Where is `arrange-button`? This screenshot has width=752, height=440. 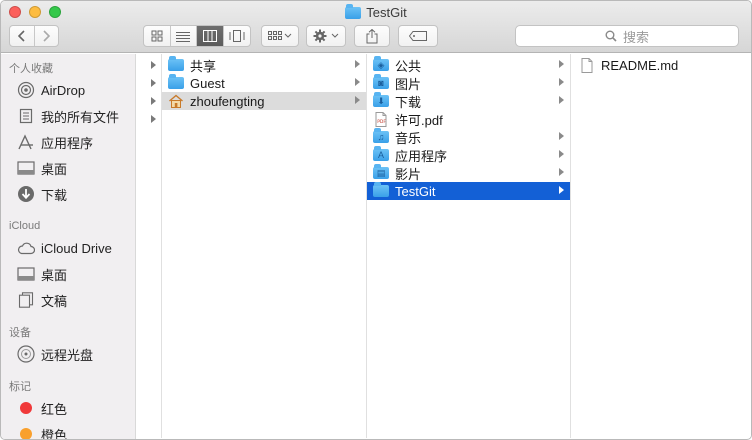
arrange-button is located at coordinates (280, 36).